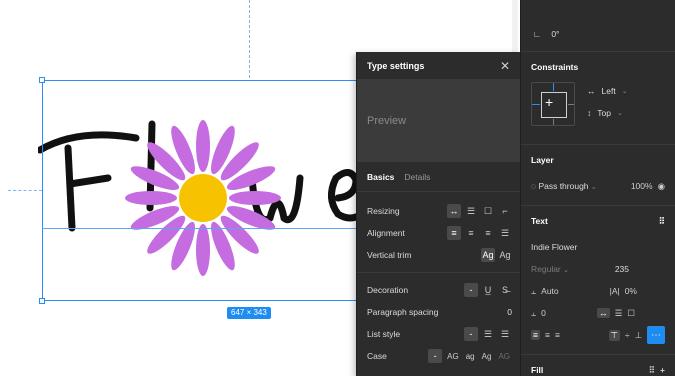 The width and height of the screenshot is (675, 376). I want to click on resize-handle-bottom-left, so click(42, 301).